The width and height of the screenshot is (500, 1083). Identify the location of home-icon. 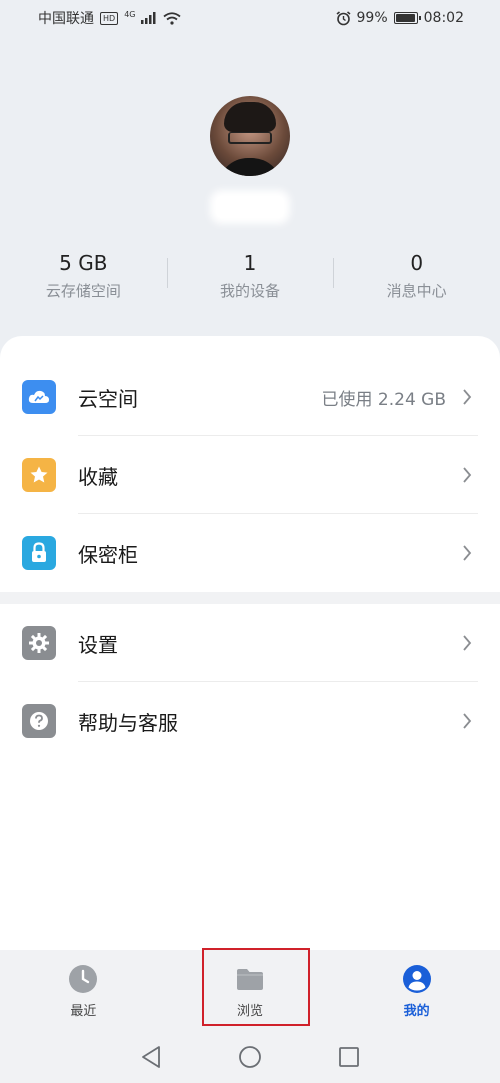
(250, 1057).